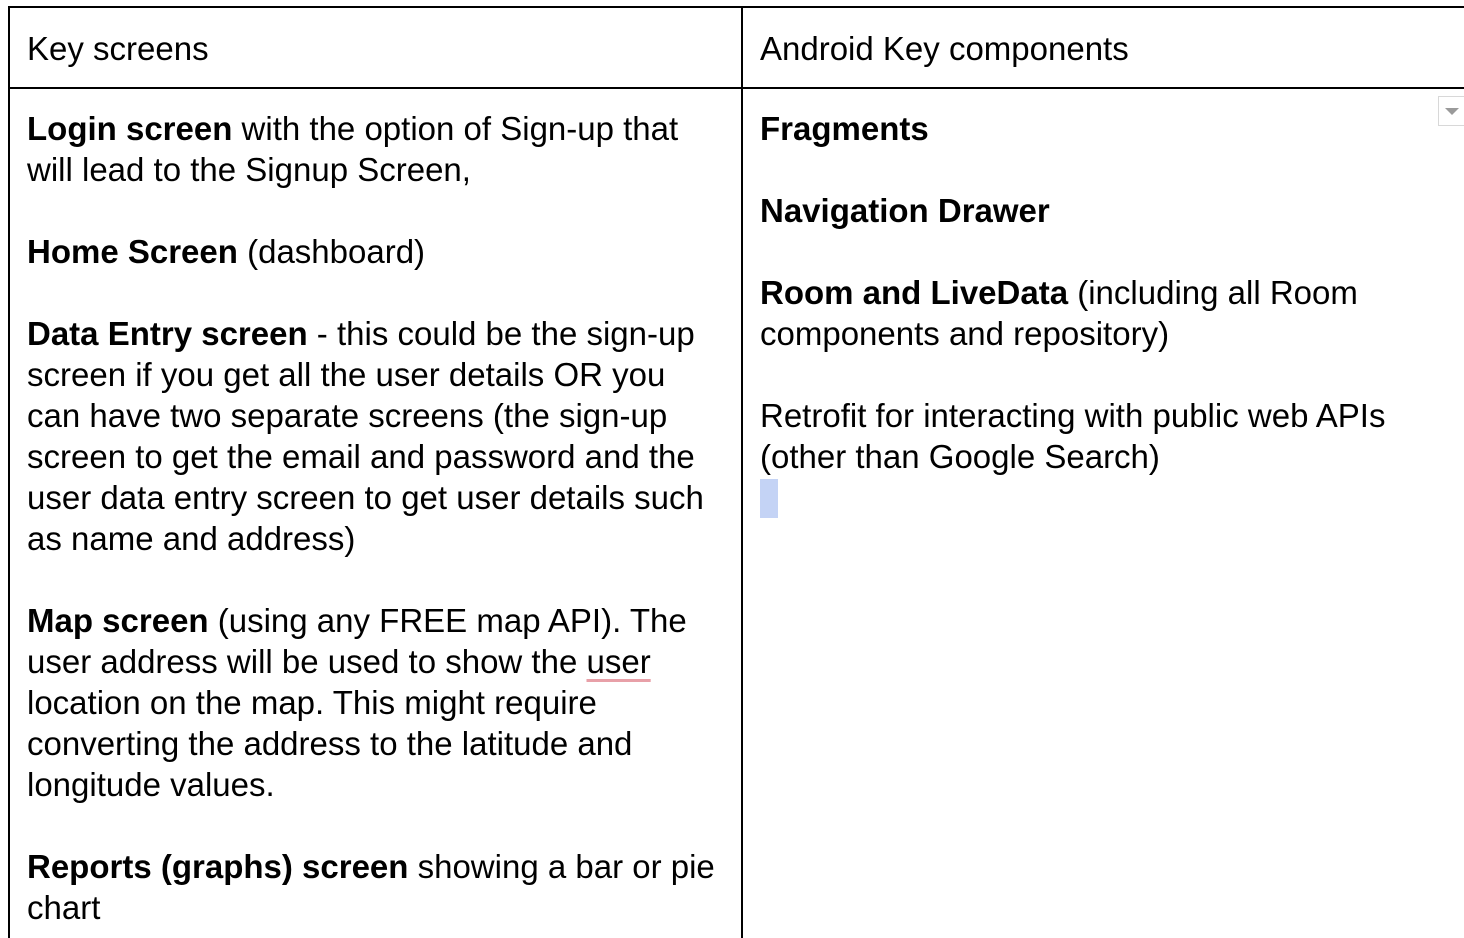 The height and width of the screenshot is (938, 1464). I want to click on home-screen-item: Home Screen (dashboard), so click(226, 251).